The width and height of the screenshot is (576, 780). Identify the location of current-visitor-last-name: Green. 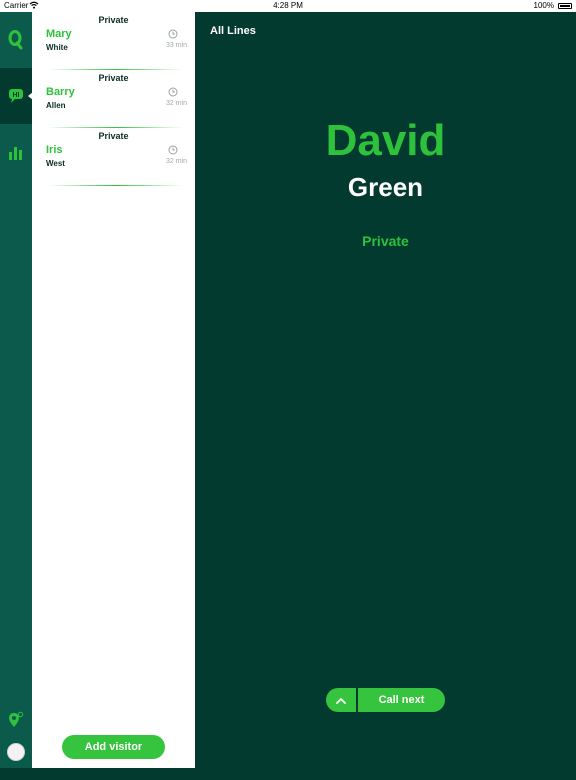
(385, 187).